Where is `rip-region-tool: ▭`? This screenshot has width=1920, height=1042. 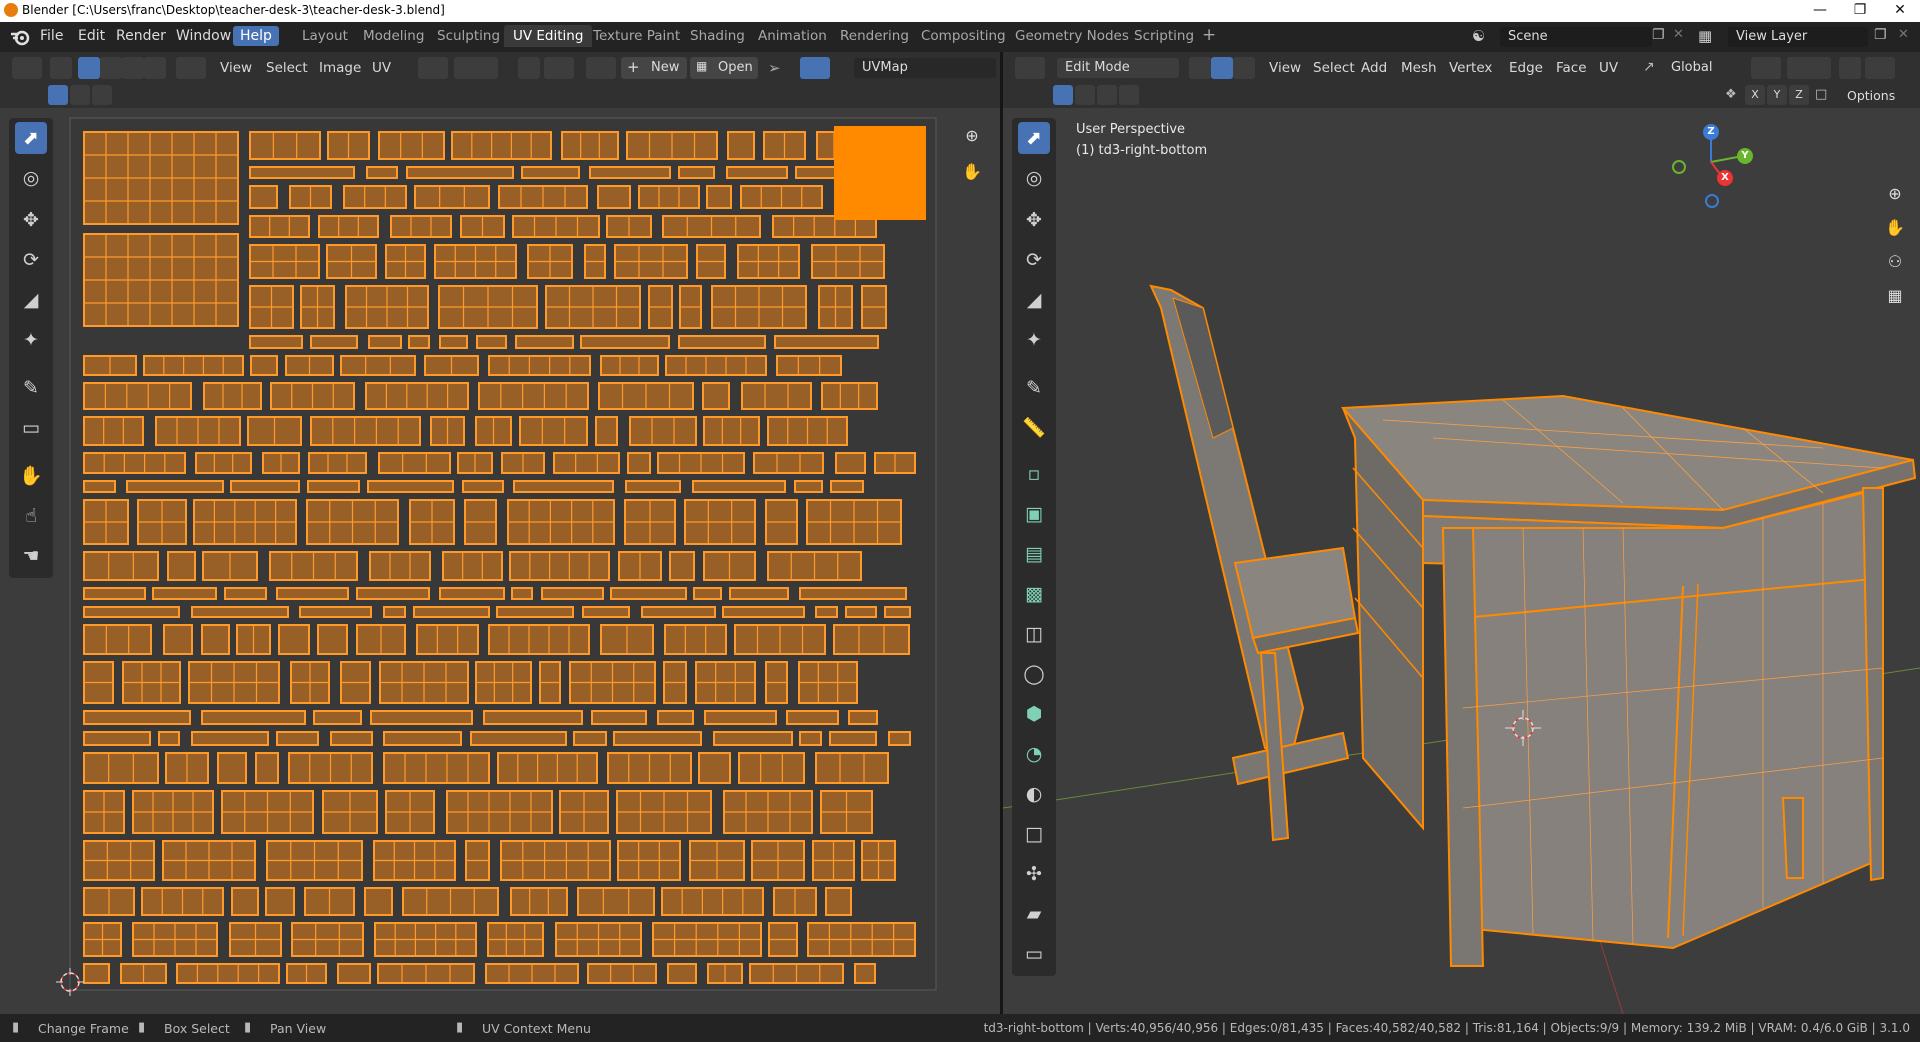
rip-region-tool: ▭ is located at coordinates (1034, 954).